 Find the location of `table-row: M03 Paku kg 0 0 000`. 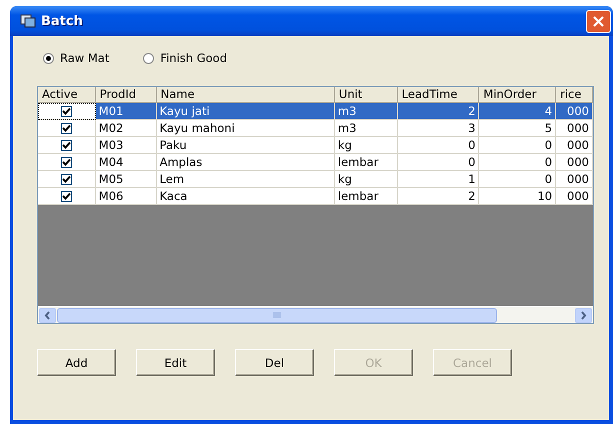

table-row: M03 Paku kg 0 0 000 is located at coordinates (315, 145).